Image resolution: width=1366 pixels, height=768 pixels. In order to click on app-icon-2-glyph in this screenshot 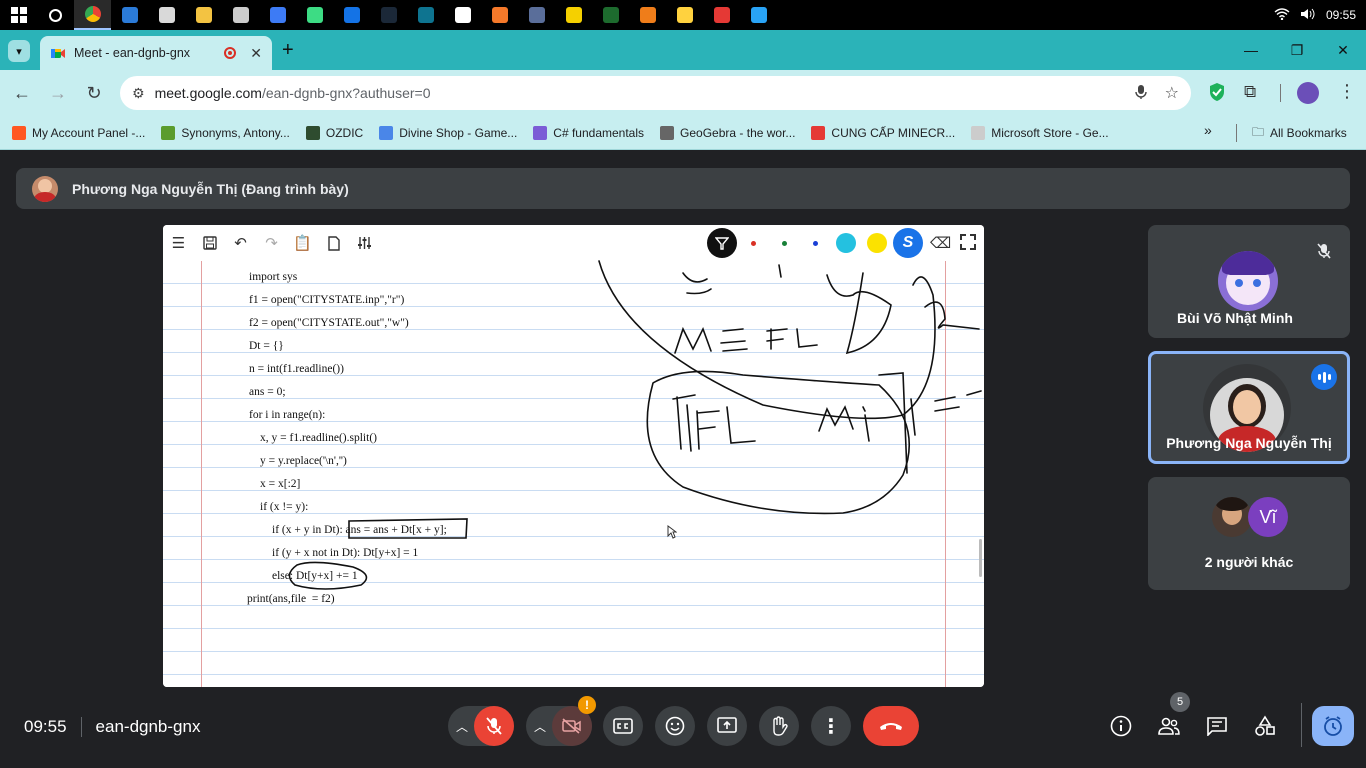, I will do `click(277, 15)`.